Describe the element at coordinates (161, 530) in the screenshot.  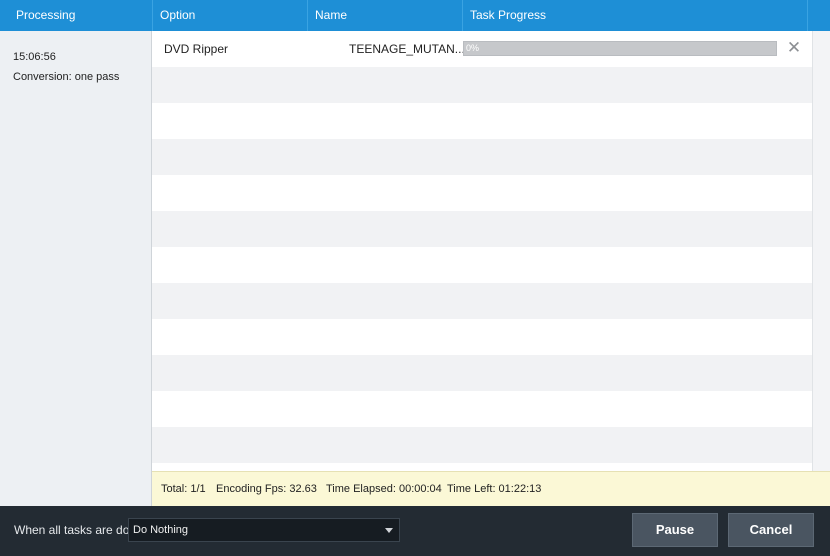
I see `when-done-value: Do Nothing` at that location.